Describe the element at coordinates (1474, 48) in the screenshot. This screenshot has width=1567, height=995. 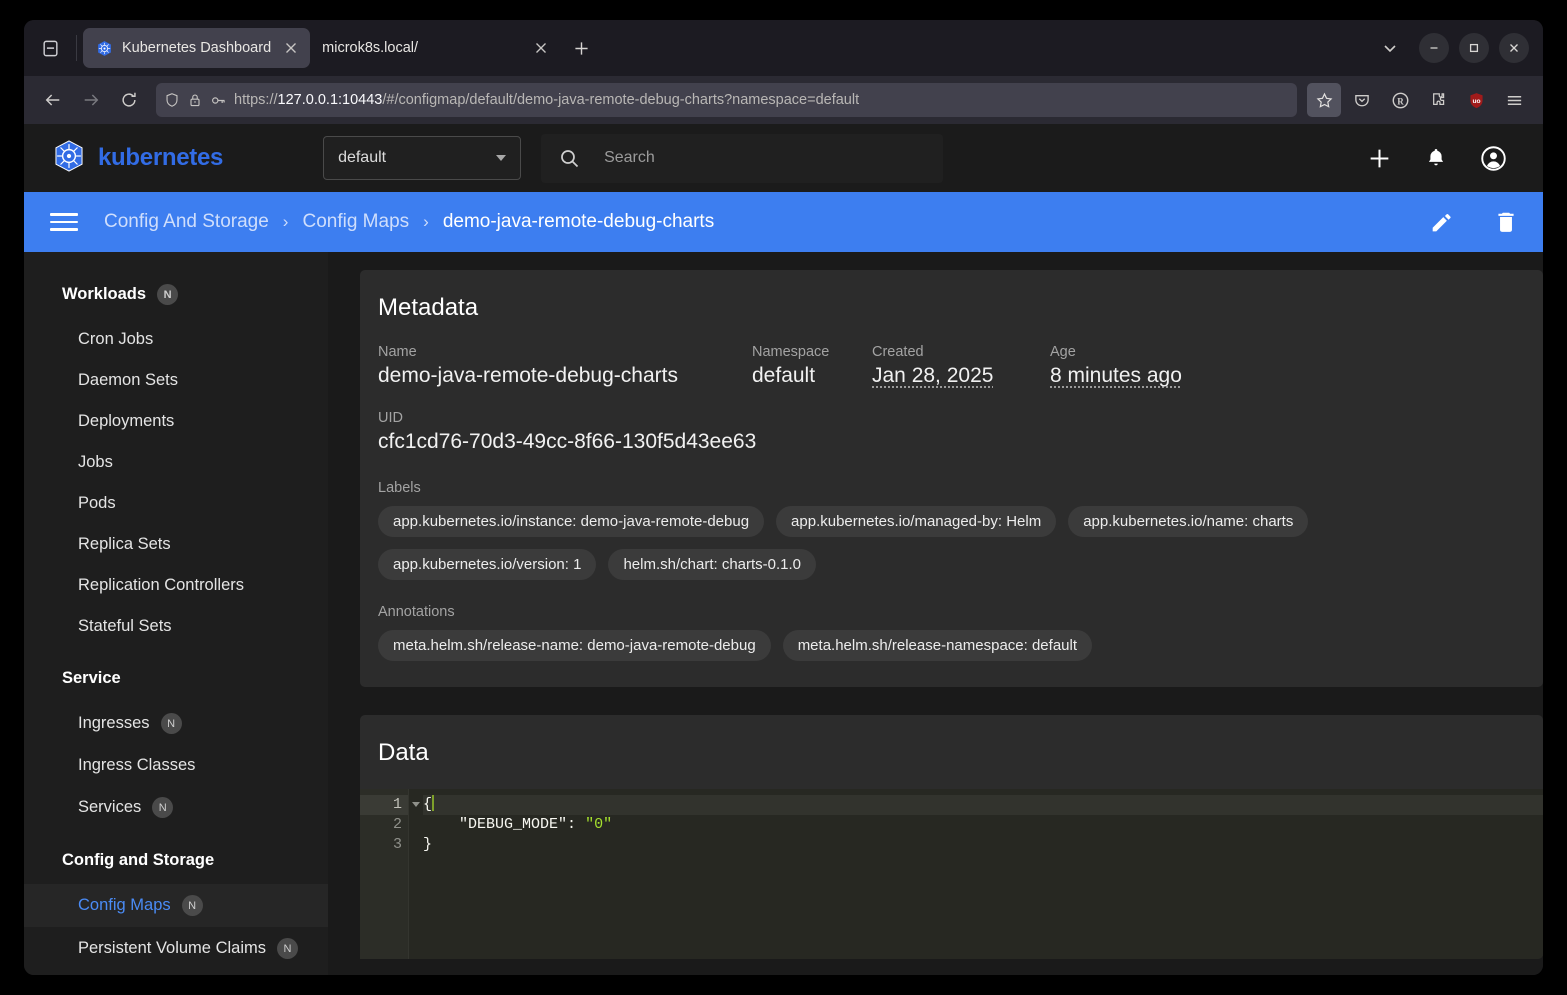
I see `maximize-icon` at that location.